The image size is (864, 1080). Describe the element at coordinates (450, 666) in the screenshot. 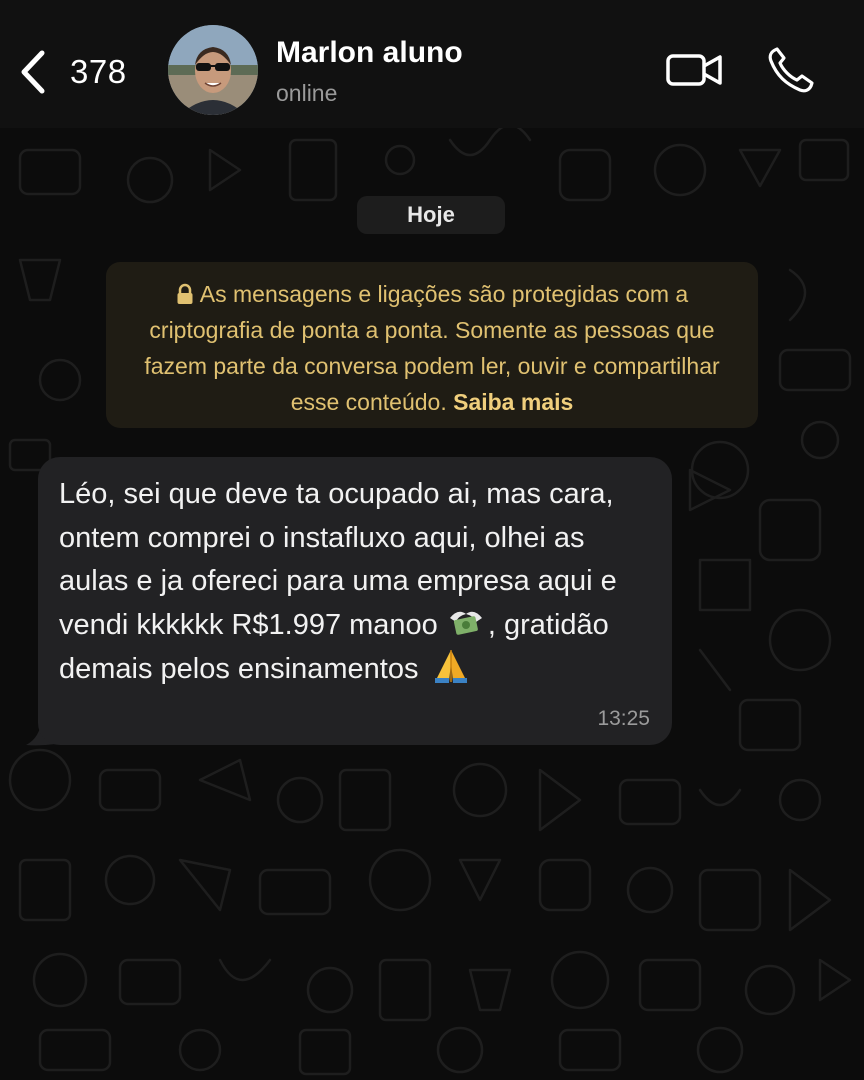

I see `folded-hands-icon` at that location.